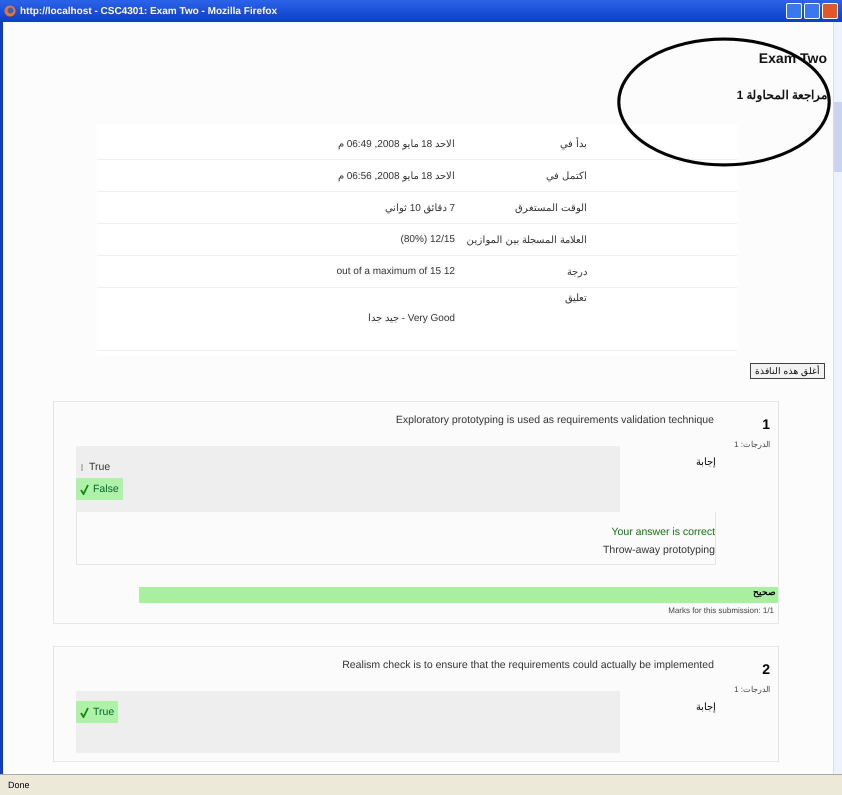 The image size is (842, 795). I want to click on summary-label: الوقت المستغرق, so click(550, 208).